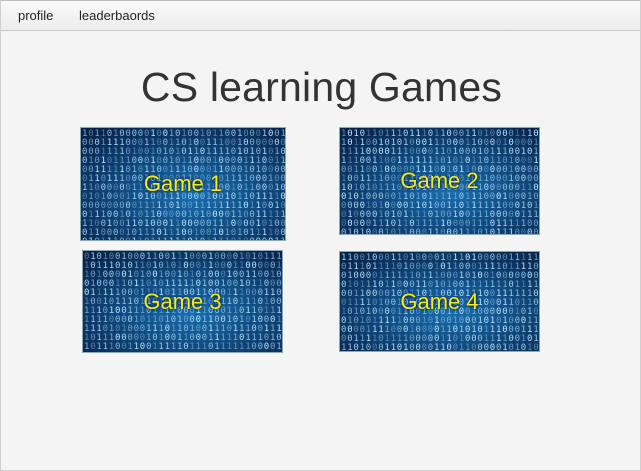  I want to click on menu-leaderboards: leaderbaords, so click(117, 15).